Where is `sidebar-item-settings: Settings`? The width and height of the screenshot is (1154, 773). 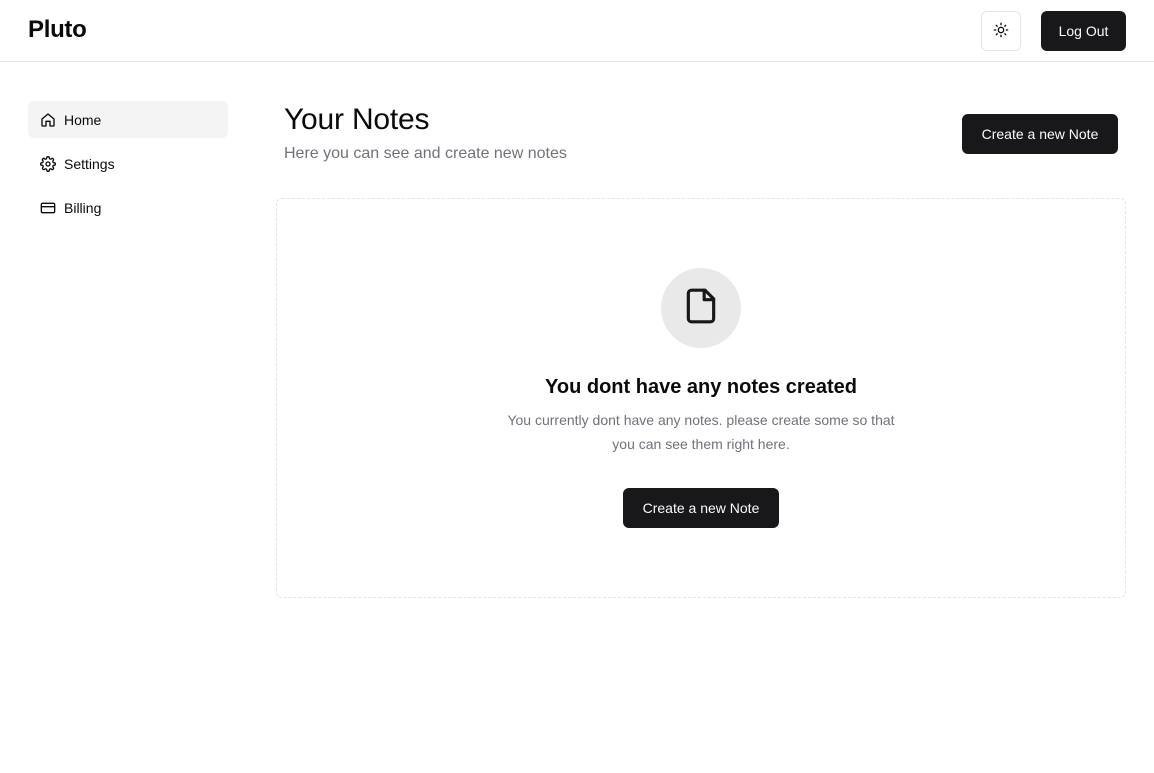
sidebar-item-settings: Settings is located at coordinates (128, 163).